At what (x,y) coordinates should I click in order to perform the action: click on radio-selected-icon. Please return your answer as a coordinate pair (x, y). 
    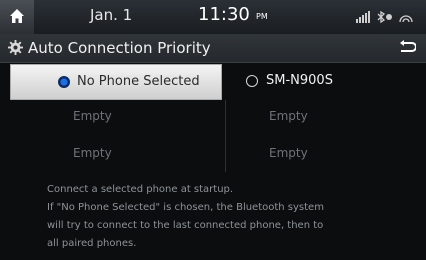
    Looking at the image, I should click on (64, 82).